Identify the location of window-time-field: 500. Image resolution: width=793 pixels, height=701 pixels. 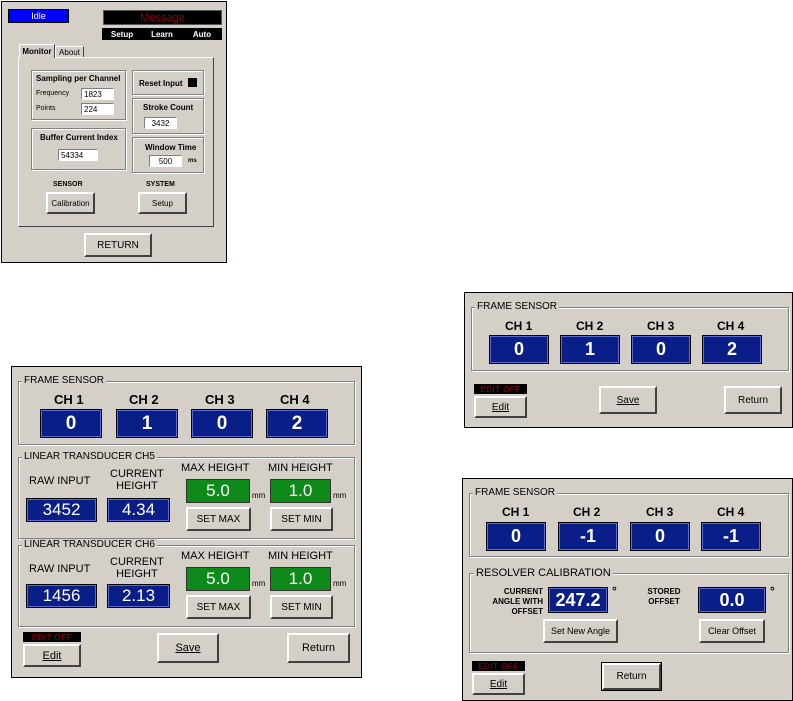
(165, 161).